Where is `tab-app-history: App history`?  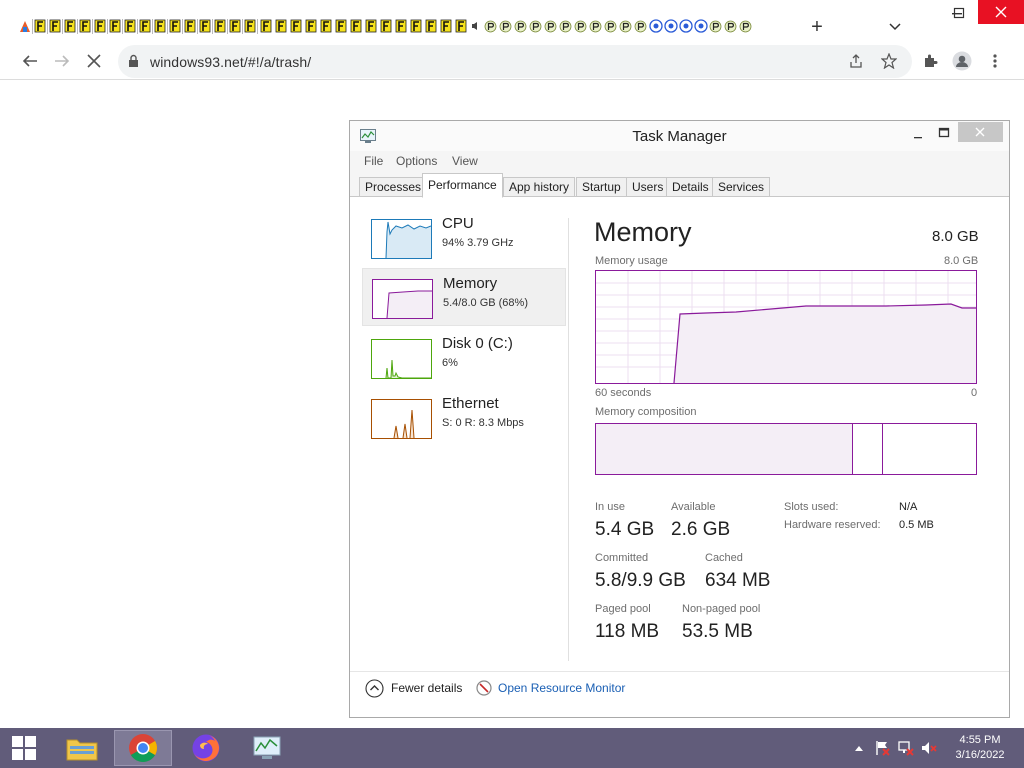 tab-app-history: App history is located at coordinates (539, 187).